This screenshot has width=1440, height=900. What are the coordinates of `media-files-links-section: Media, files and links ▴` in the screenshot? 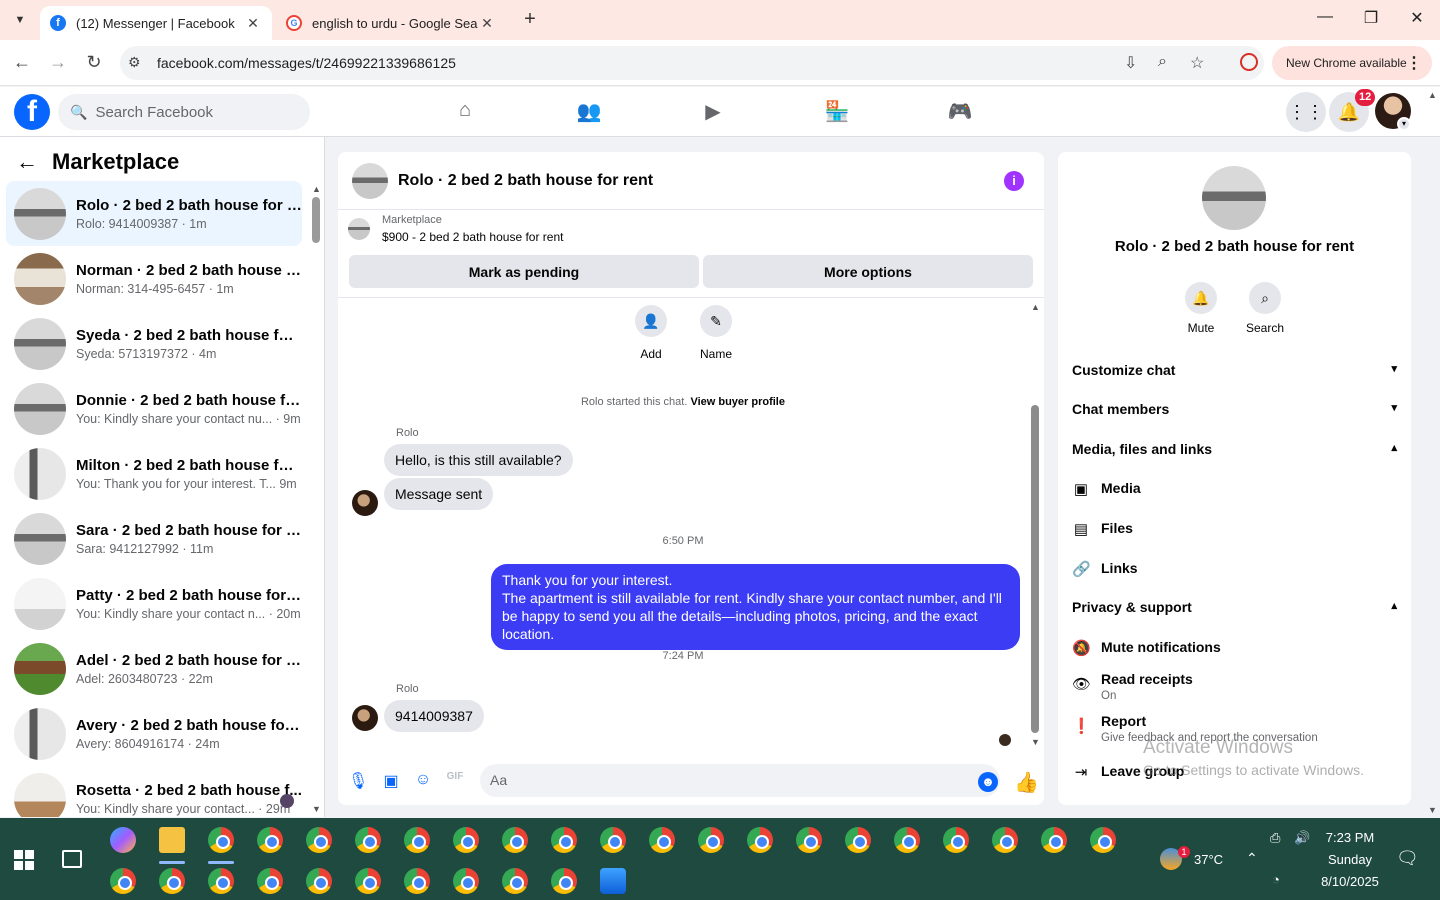 It's located at (1234, 449).